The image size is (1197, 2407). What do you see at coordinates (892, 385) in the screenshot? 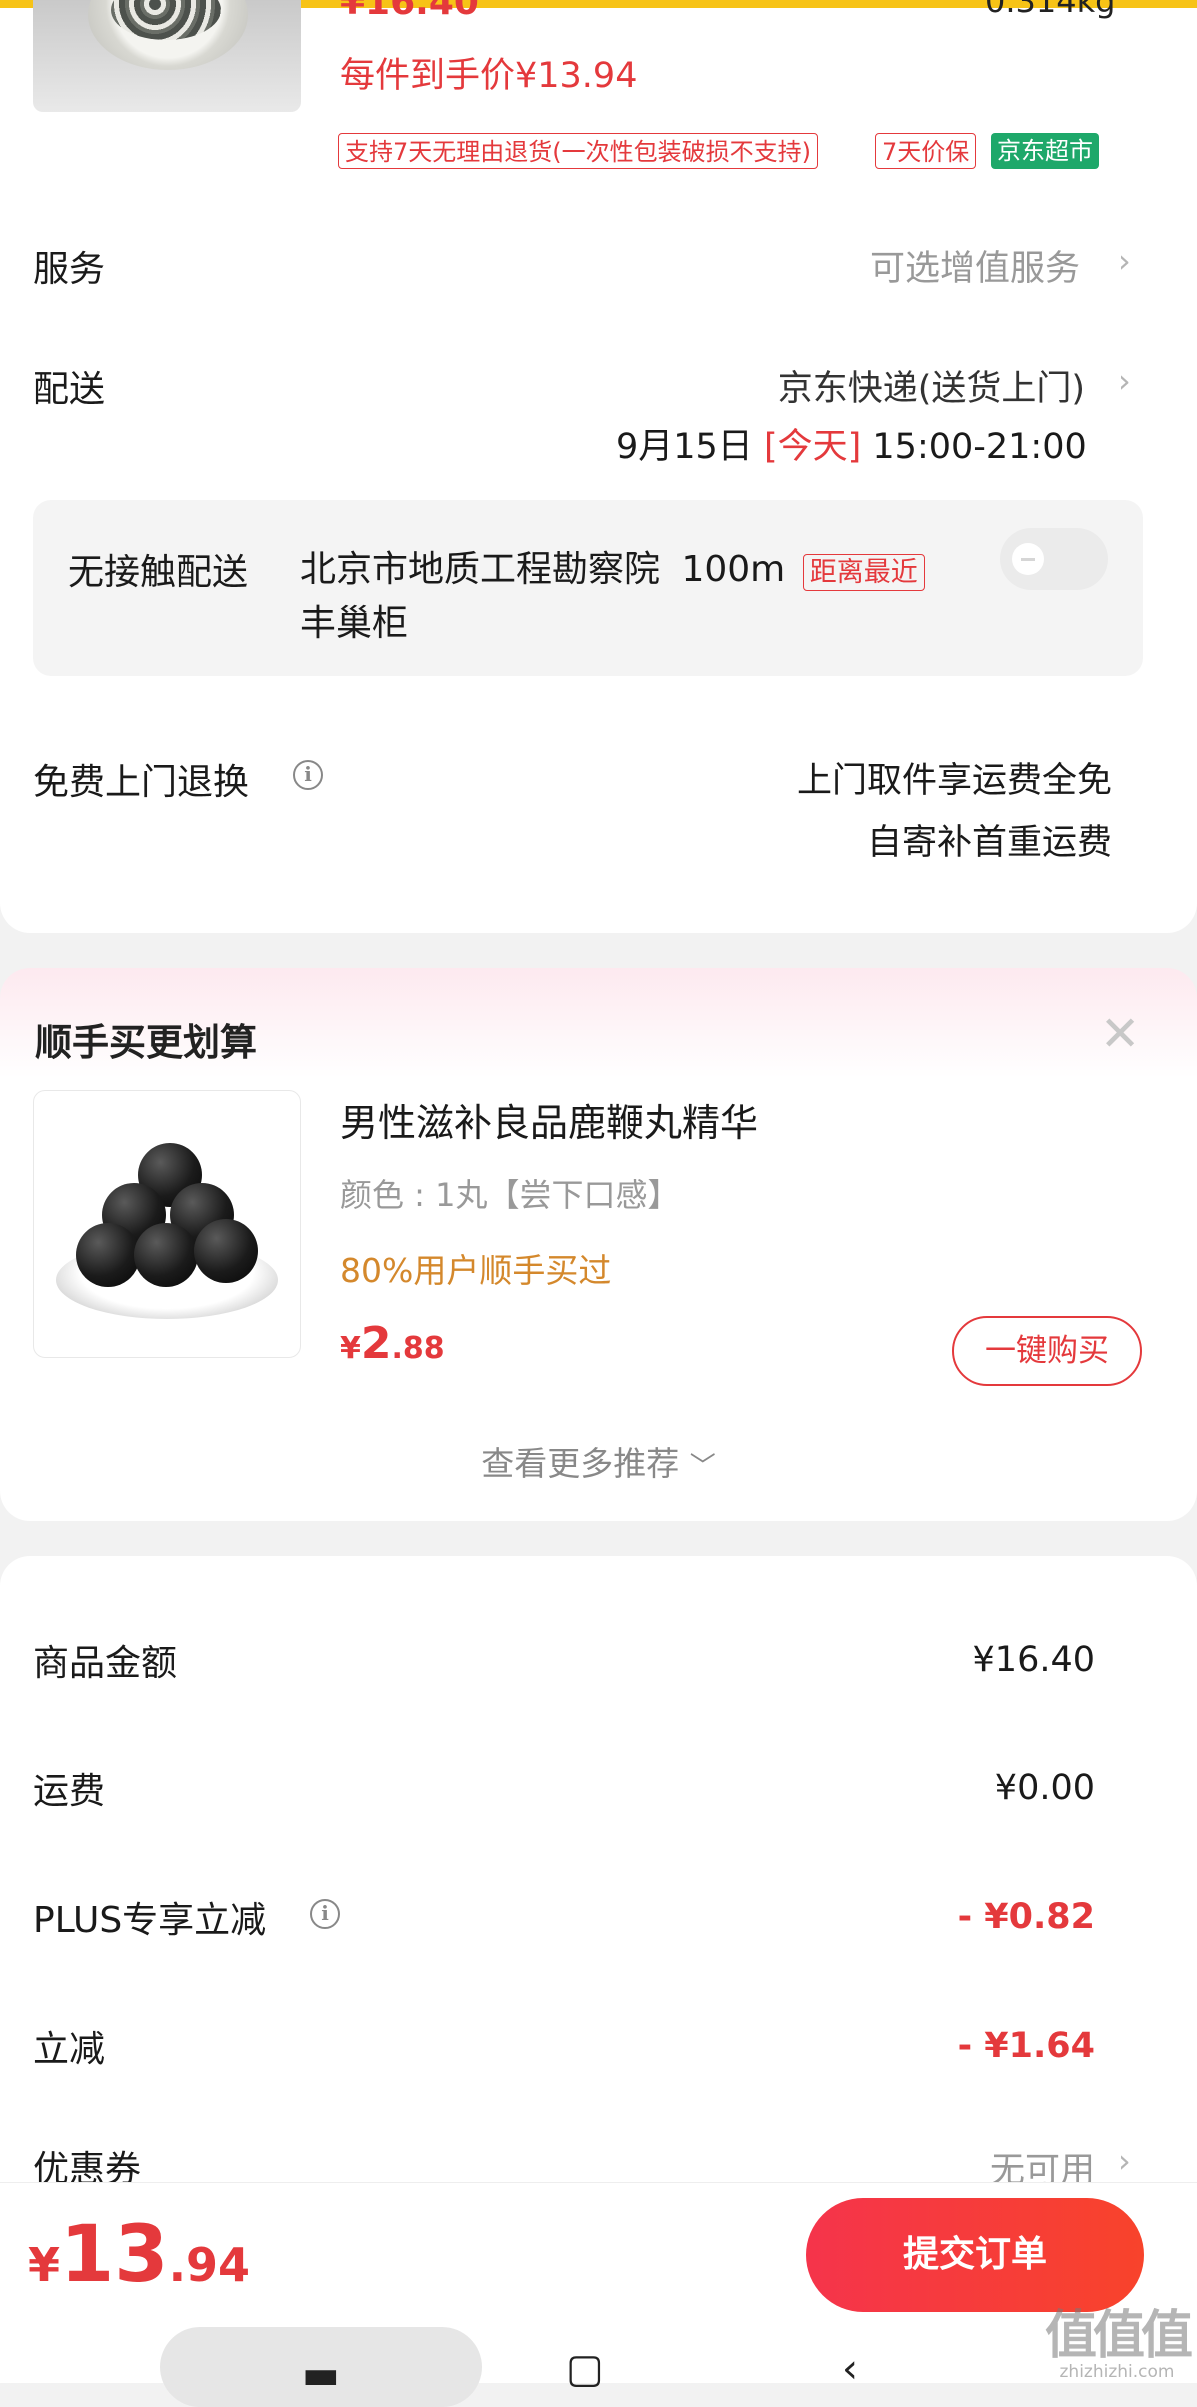
I see `delivery-method: 京东快递(送货上门)` at bounding box center [892, 385].